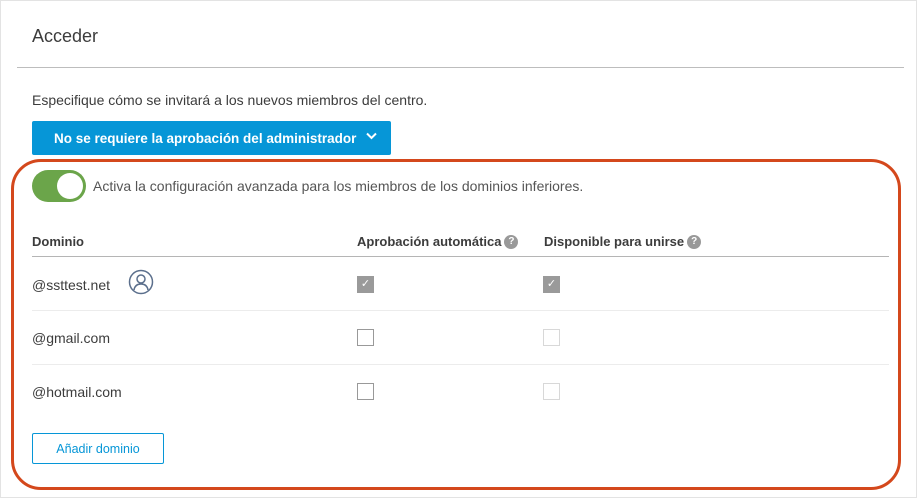  Describe the element at coordinates (71, 338) in the screenshot. I see `domain-name: @gmail.com` at that location.